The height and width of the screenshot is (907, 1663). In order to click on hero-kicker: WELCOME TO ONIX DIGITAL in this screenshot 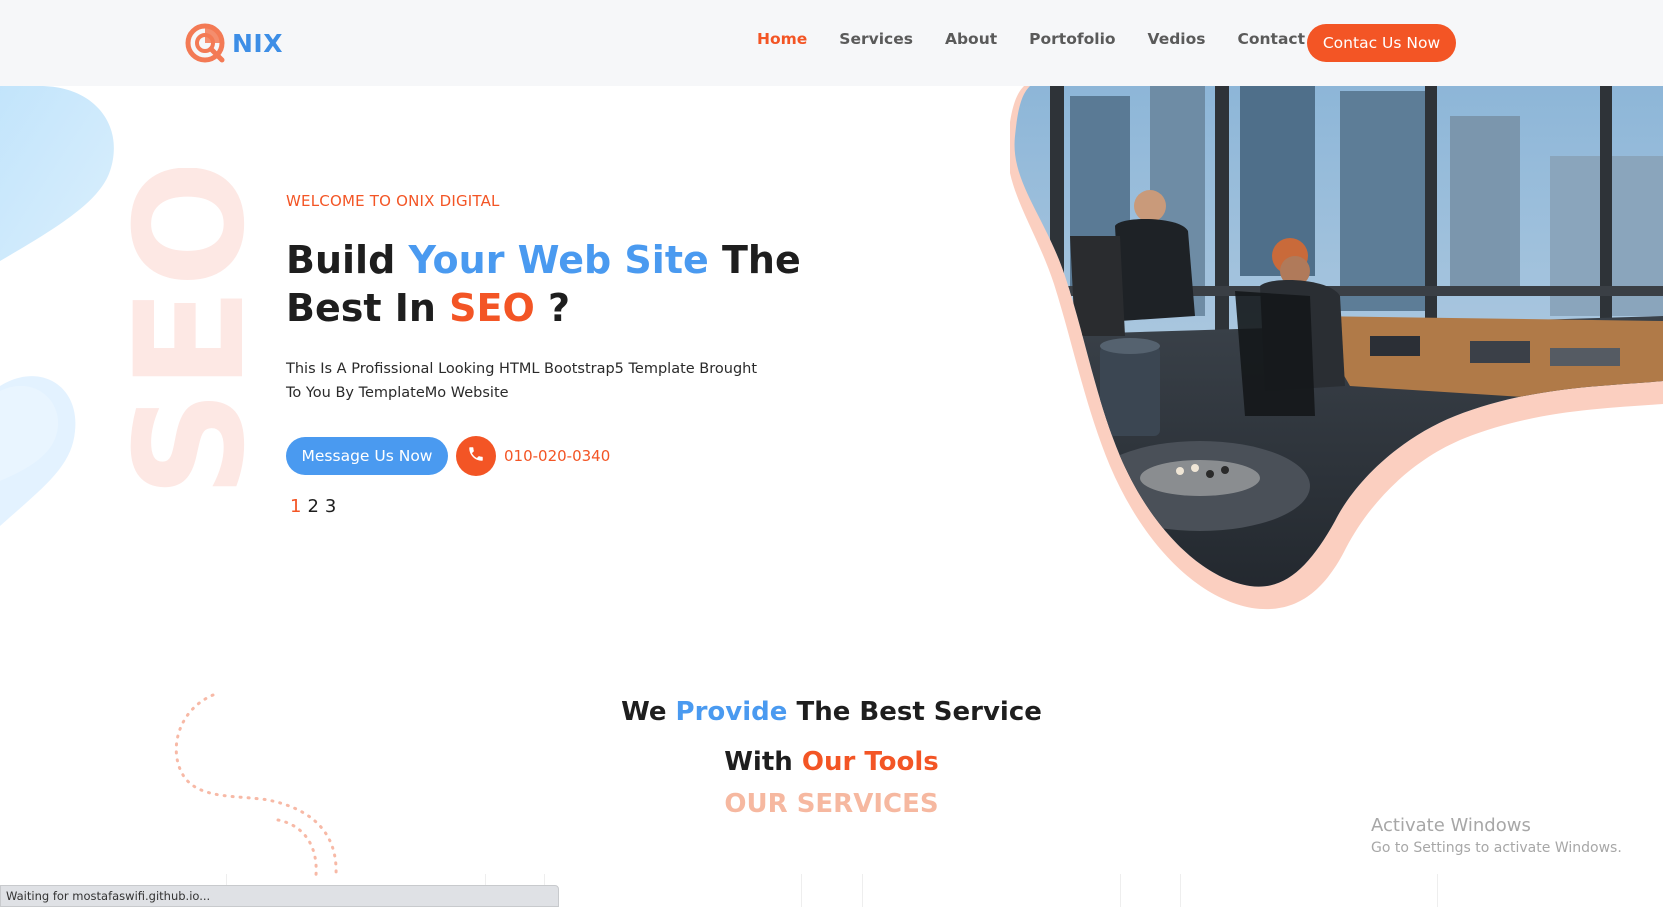, I will do `click(393, 201)`.